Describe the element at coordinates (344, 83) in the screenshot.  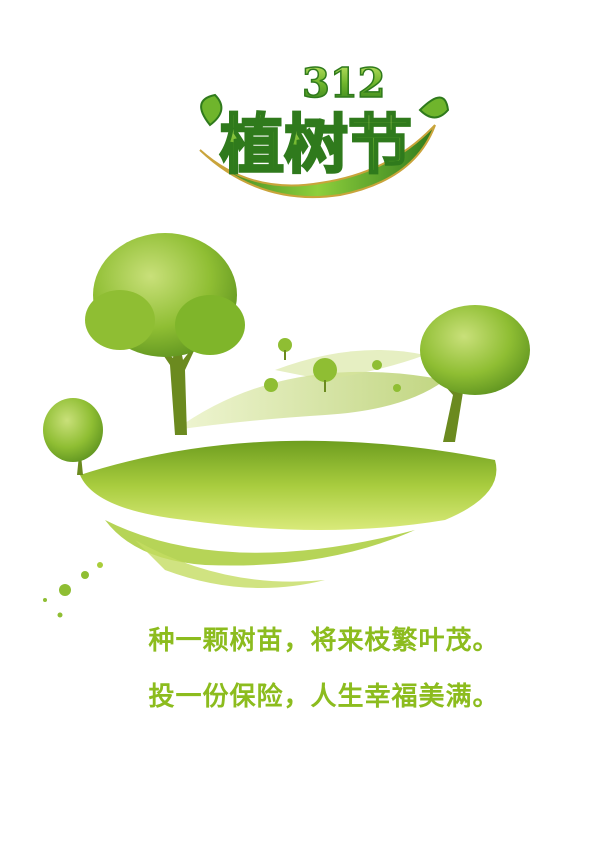
I see `logo-number: 312` at that location.